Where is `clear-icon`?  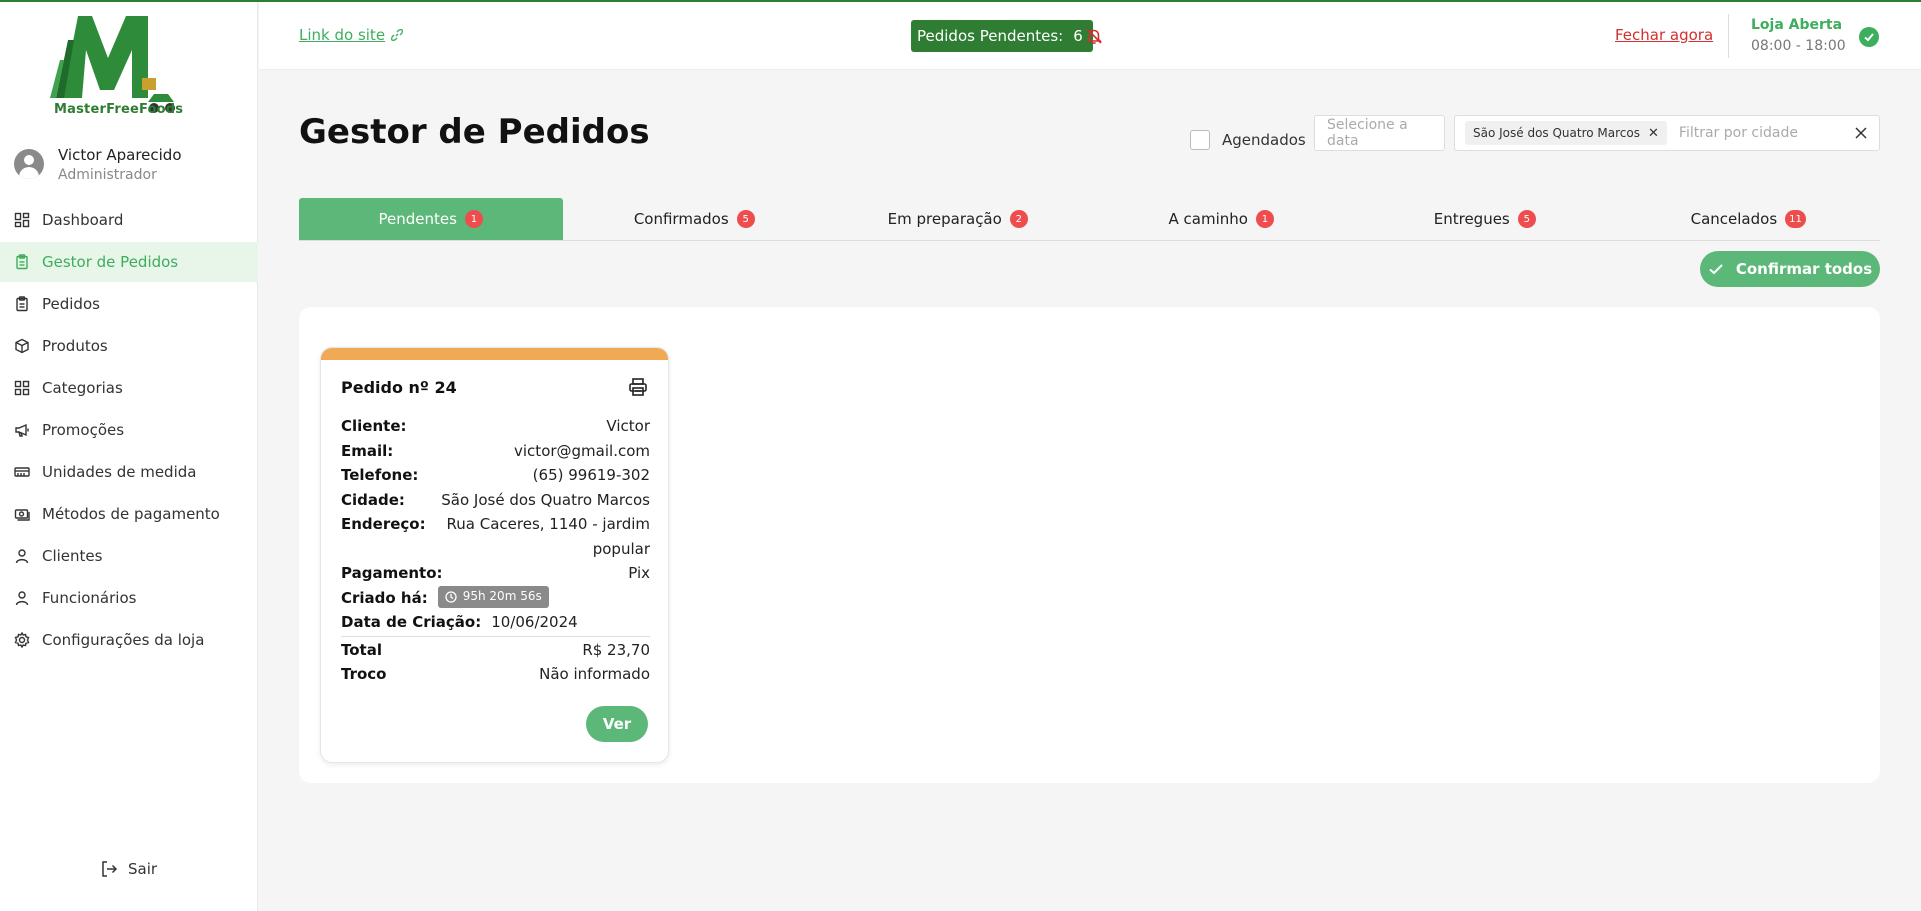
clear-icon is located at coordinates (1861, 133).